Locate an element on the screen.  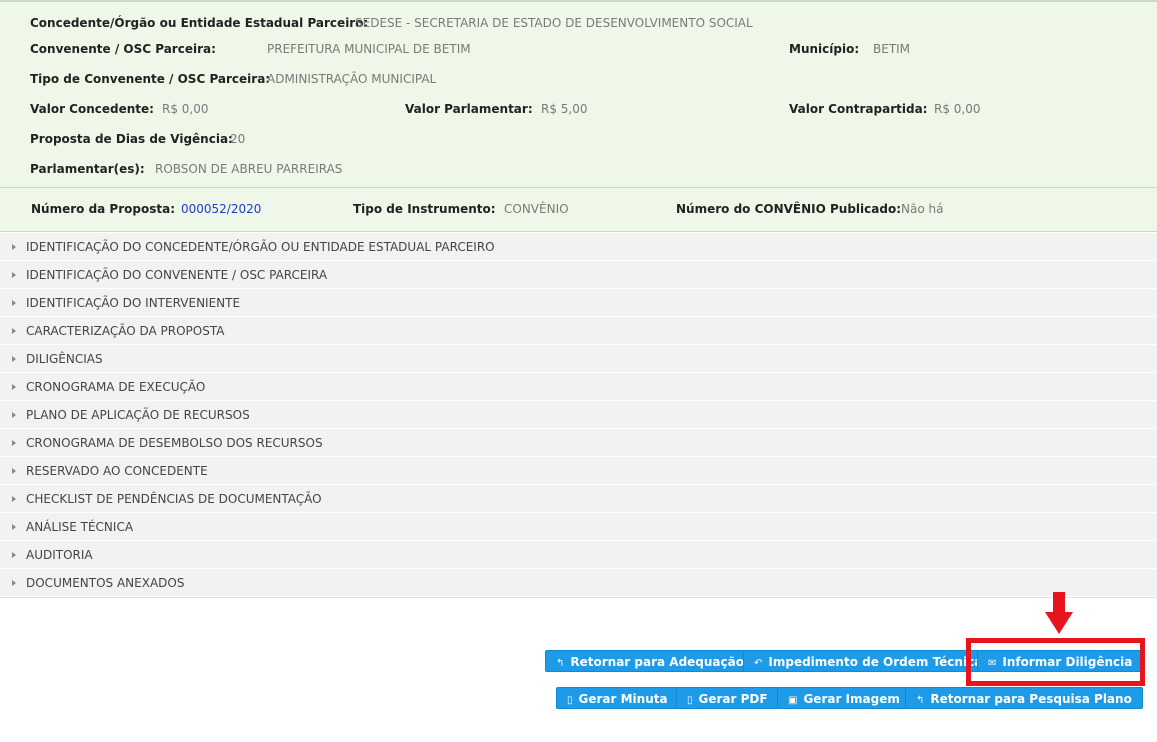
section-diligencias: DILIGÊNCIAS is located at coordinates (578, 359).